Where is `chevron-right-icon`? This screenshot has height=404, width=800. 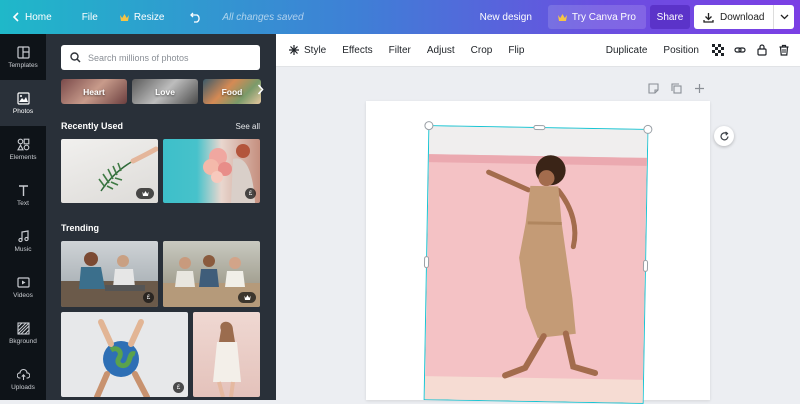
chevron-right-icon is located at coordinates (260, 89).